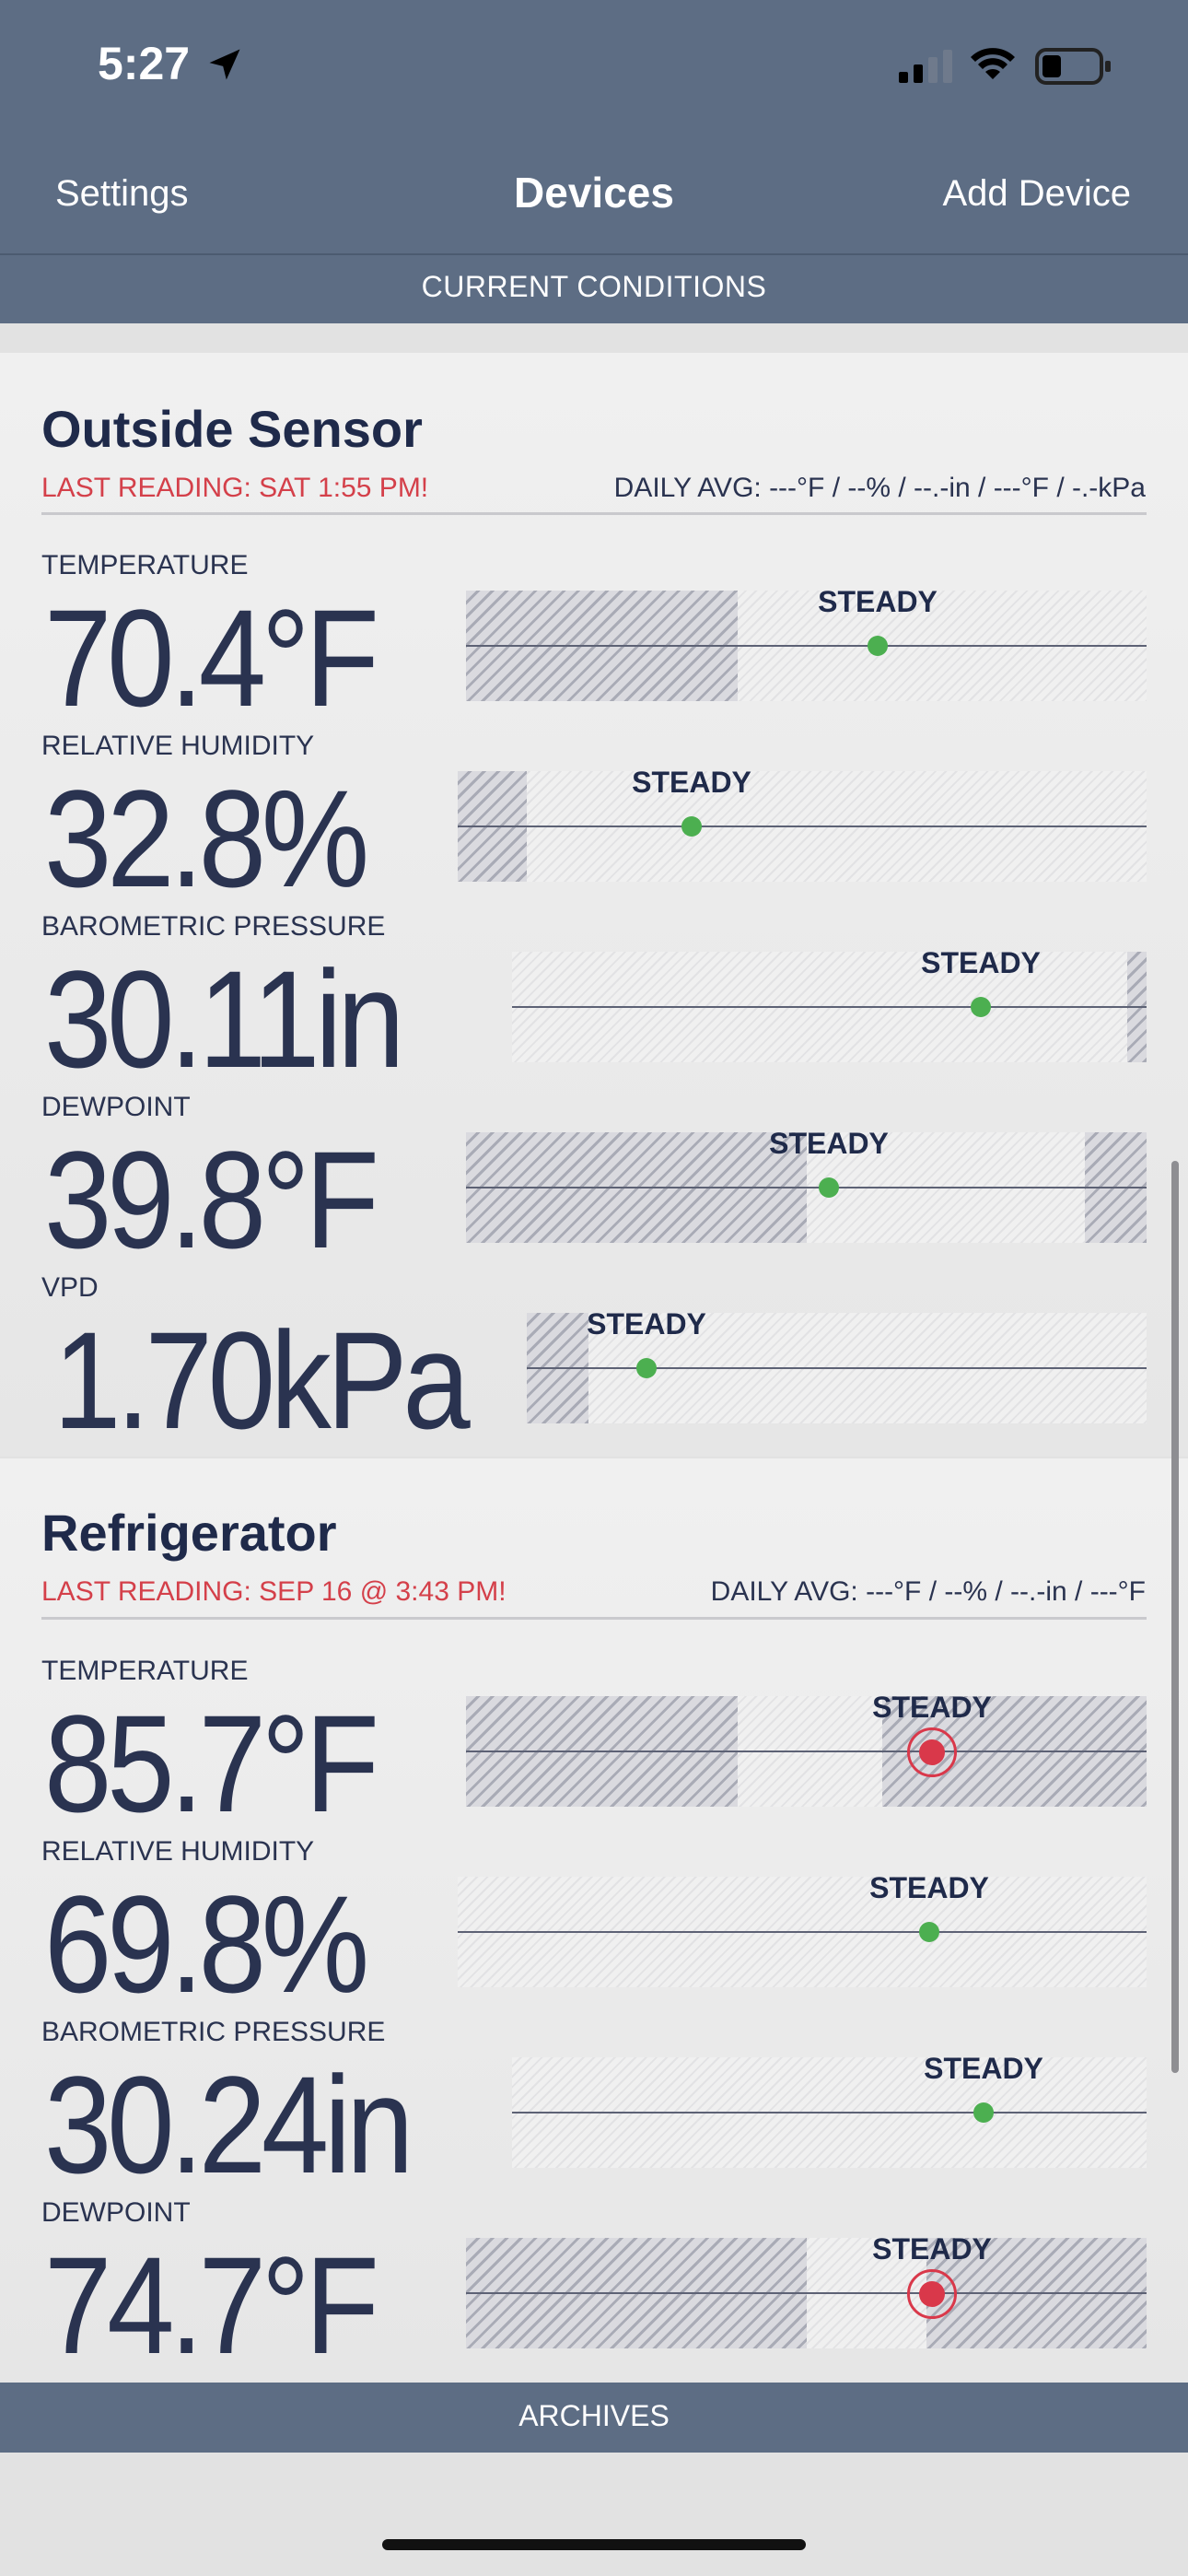  I want to click on archives-tab: ARCHIVES, so click(594, 2418).